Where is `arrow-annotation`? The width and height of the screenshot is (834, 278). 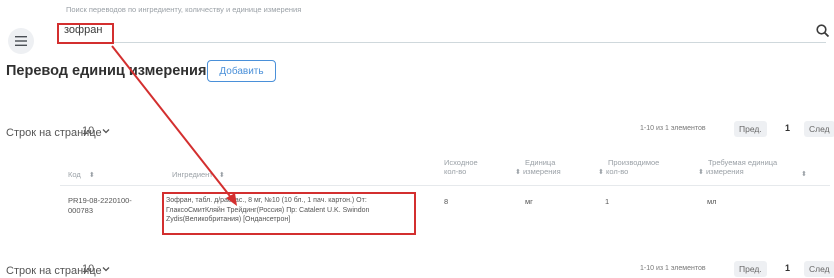 arrow-annotation is located at coordinates (174, 125).